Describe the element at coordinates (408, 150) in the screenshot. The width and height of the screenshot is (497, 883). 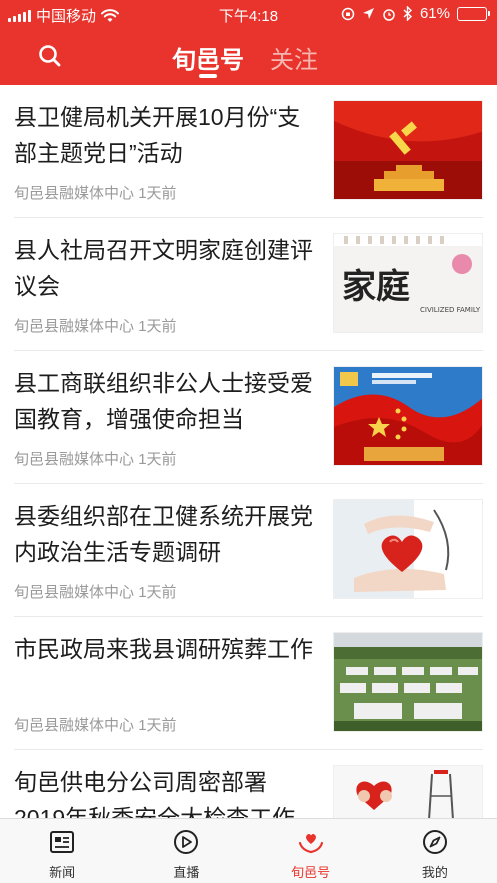
I see `party-flag-image` at that location.